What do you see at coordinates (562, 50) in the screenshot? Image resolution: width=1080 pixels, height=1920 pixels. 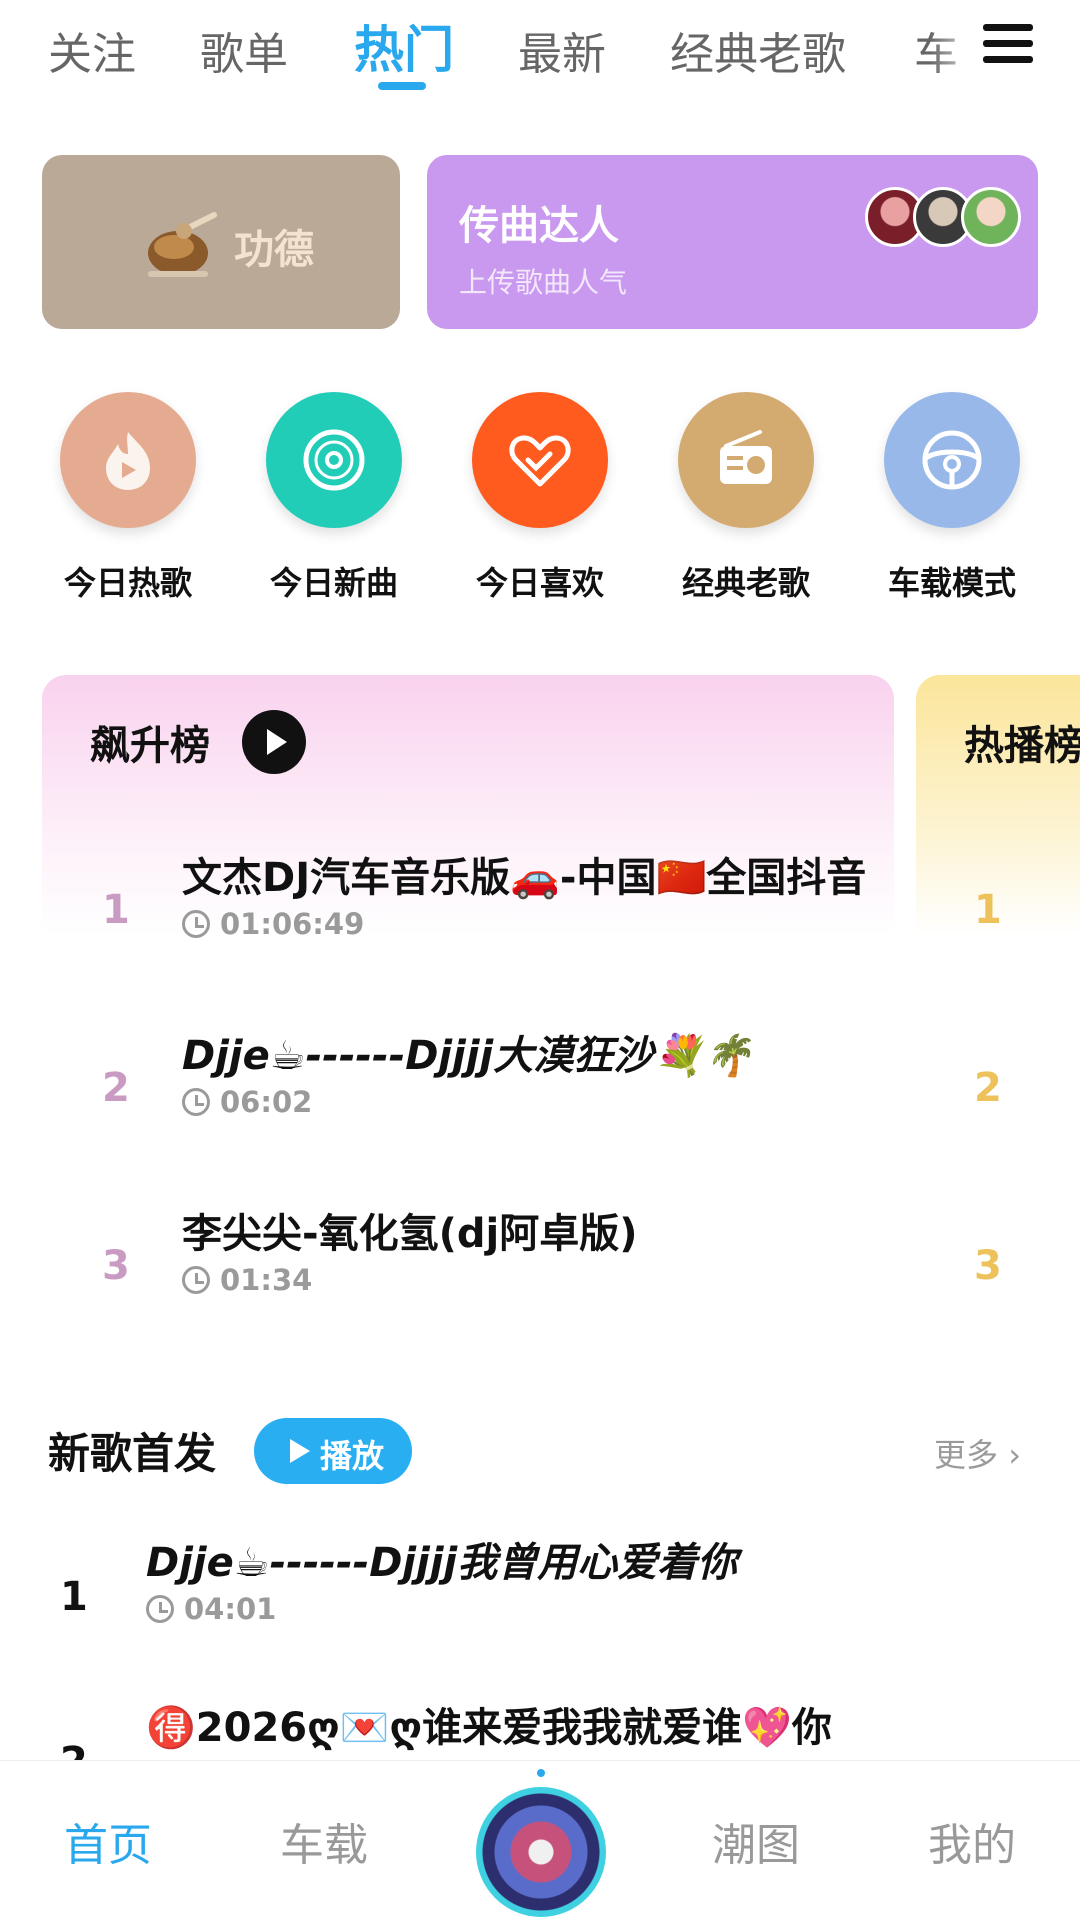 I see `tab-latest: 最新` at bounding box center [562, 50].